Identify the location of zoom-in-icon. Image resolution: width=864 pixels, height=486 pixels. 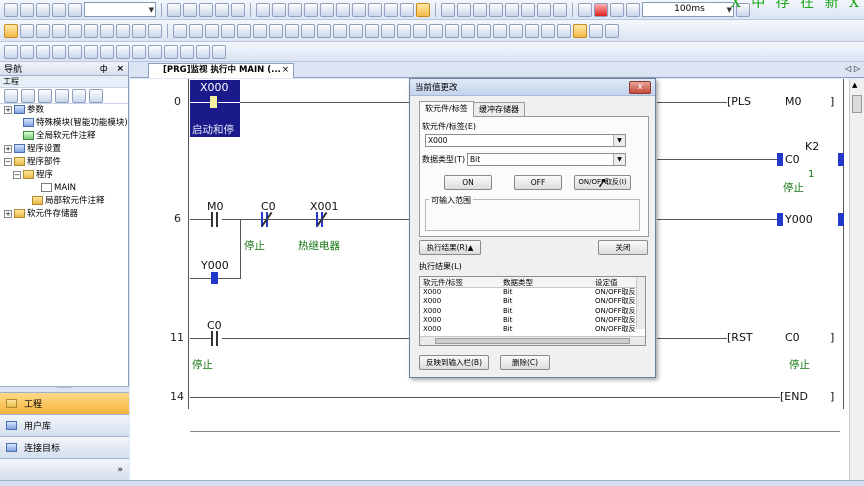
(464, 9).